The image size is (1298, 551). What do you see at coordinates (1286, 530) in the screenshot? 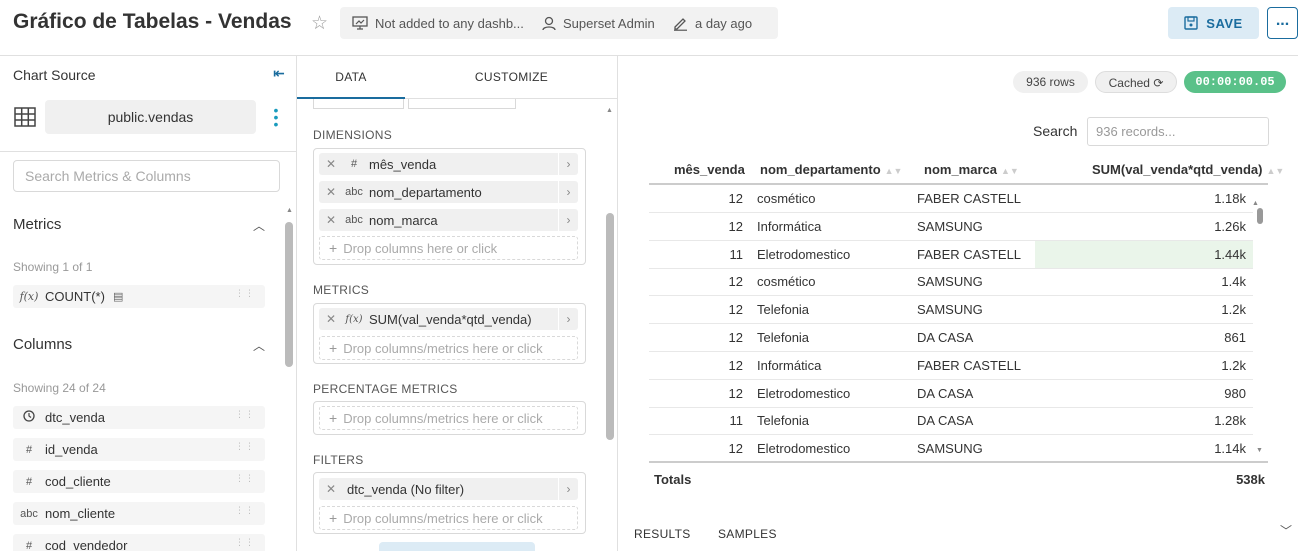
I see `chevron-down-icon: ﹀` at bounding box center [1286, 530].